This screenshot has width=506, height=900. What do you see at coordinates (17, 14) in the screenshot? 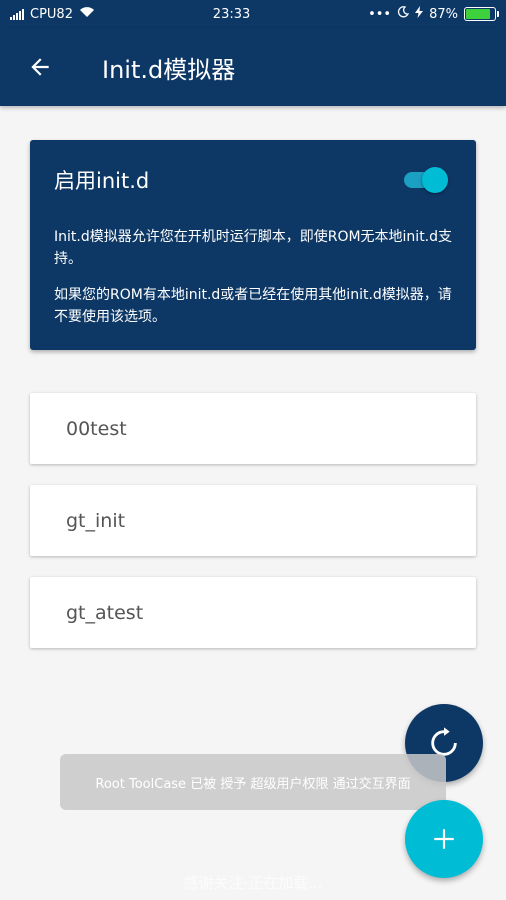
I see `signal-icon` at bounding box center [17, 14].